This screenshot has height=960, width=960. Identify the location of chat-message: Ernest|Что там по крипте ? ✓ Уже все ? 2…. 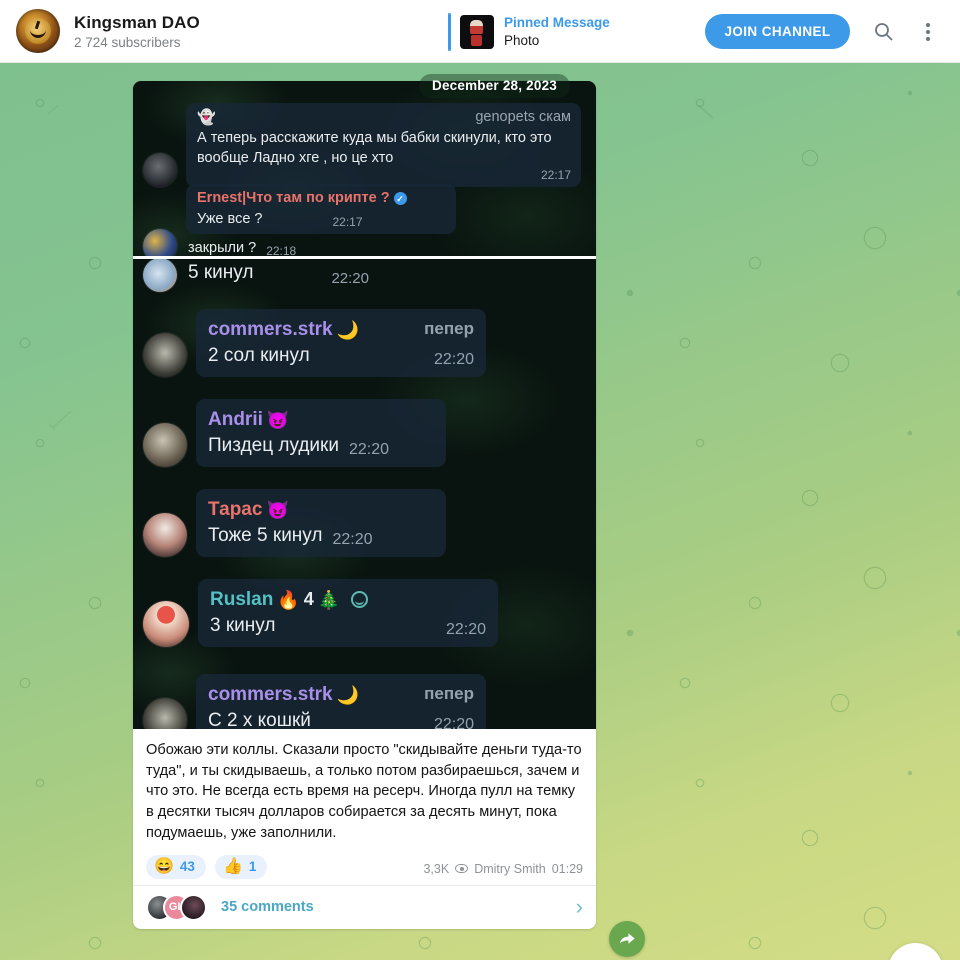
(299, 209).